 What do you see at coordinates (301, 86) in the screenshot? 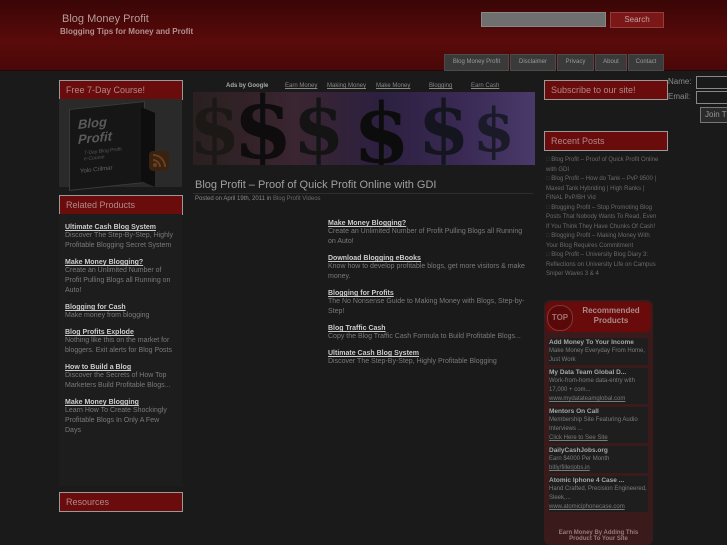
I see `ad-link: Earn Money` at bounding box center [301, 86].